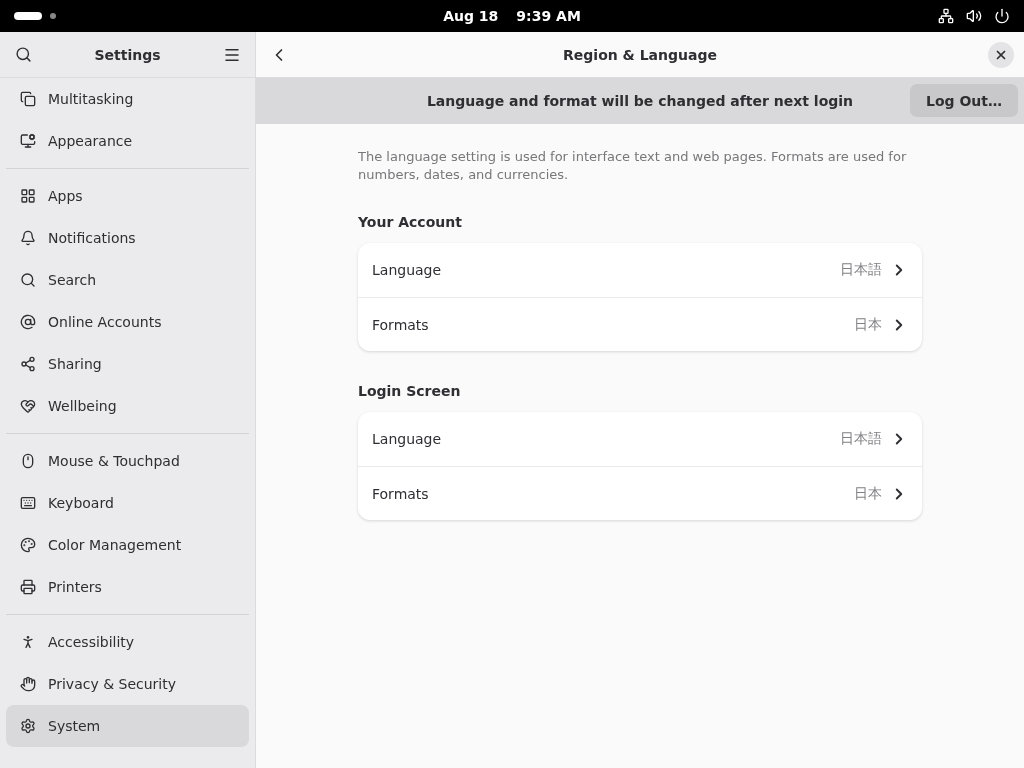  Describe the element at coordinates (127, 503) in the screenshot. I see `sidebar-item: Keyboard` at that location.